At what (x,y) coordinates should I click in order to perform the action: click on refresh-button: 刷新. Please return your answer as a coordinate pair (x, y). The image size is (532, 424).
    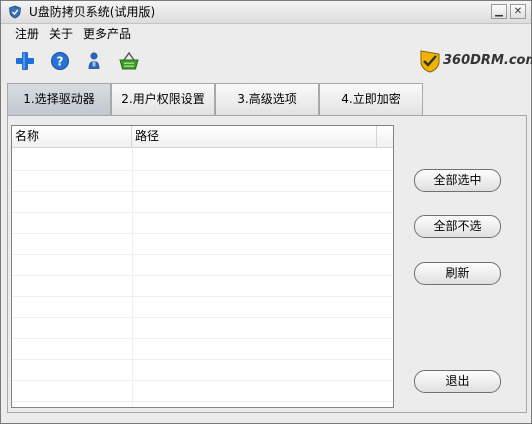
    Looking at the image, I should click on (457, 273).